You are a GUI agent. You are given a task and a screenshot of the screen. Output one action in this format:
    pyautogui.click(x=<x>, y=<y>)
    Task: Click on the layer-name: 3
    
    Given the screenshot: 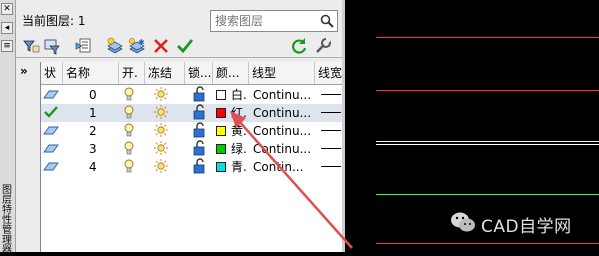 What is the action you would take?
    pyautogui.click(x=103, y=149)
    